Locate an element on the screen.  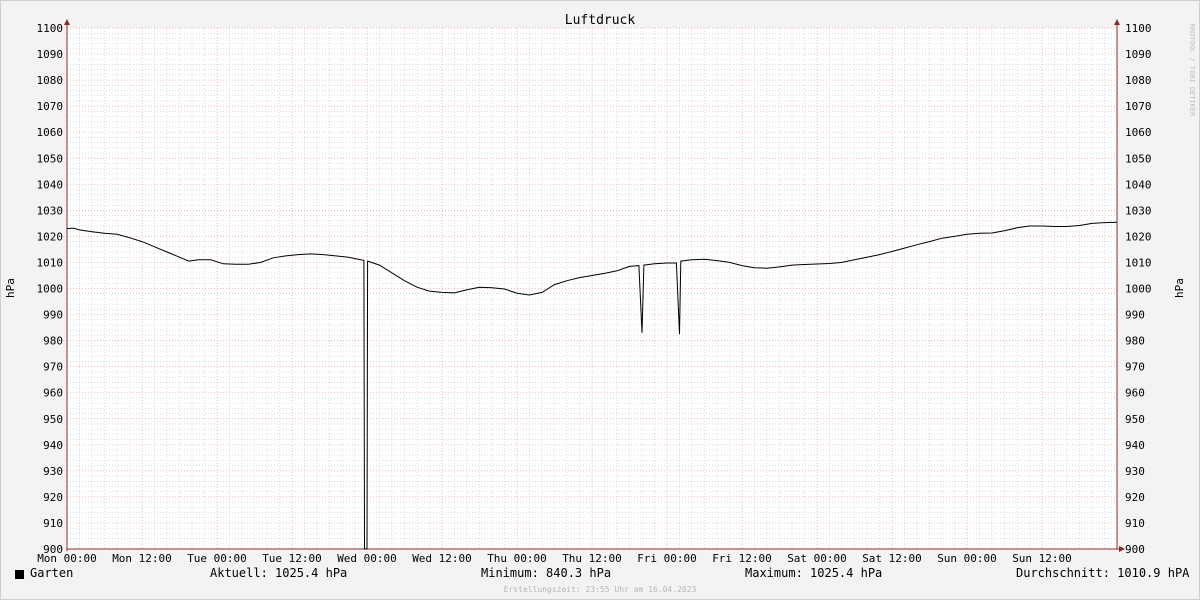
x-tick-label: Sun 12:00 is located at coordinates (1042, 558).